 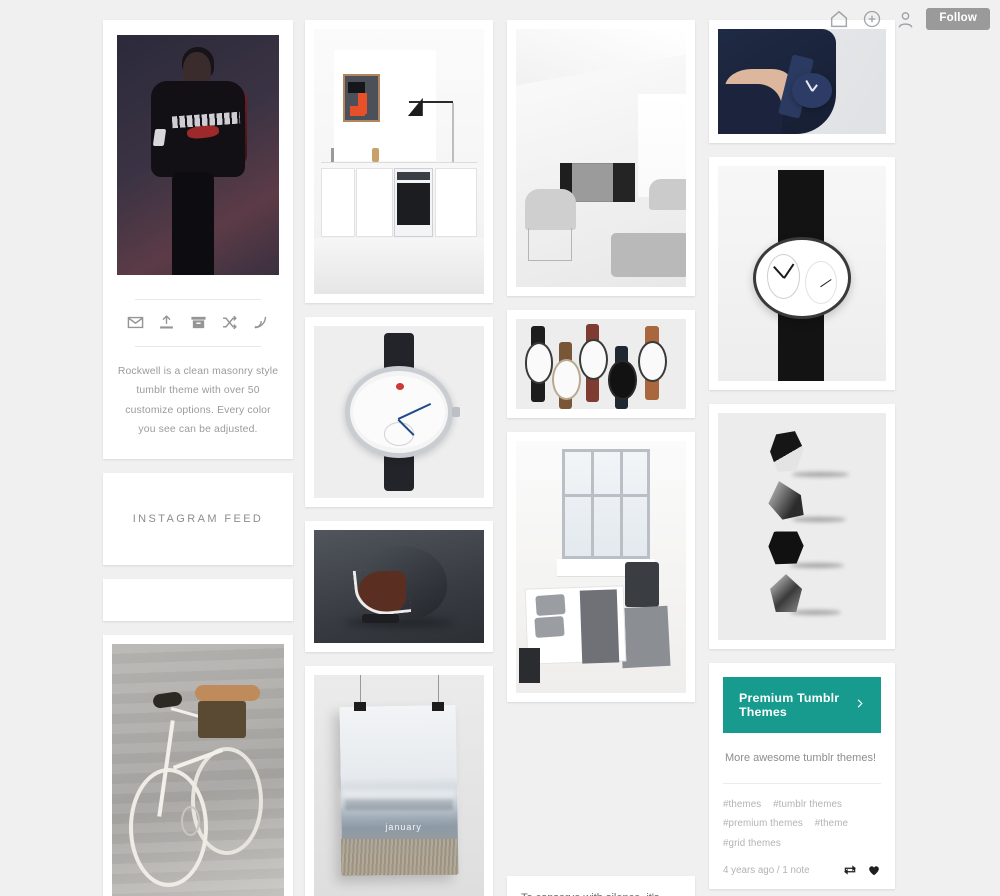 I want to click on heart-icon, so click(x=874, y=870).